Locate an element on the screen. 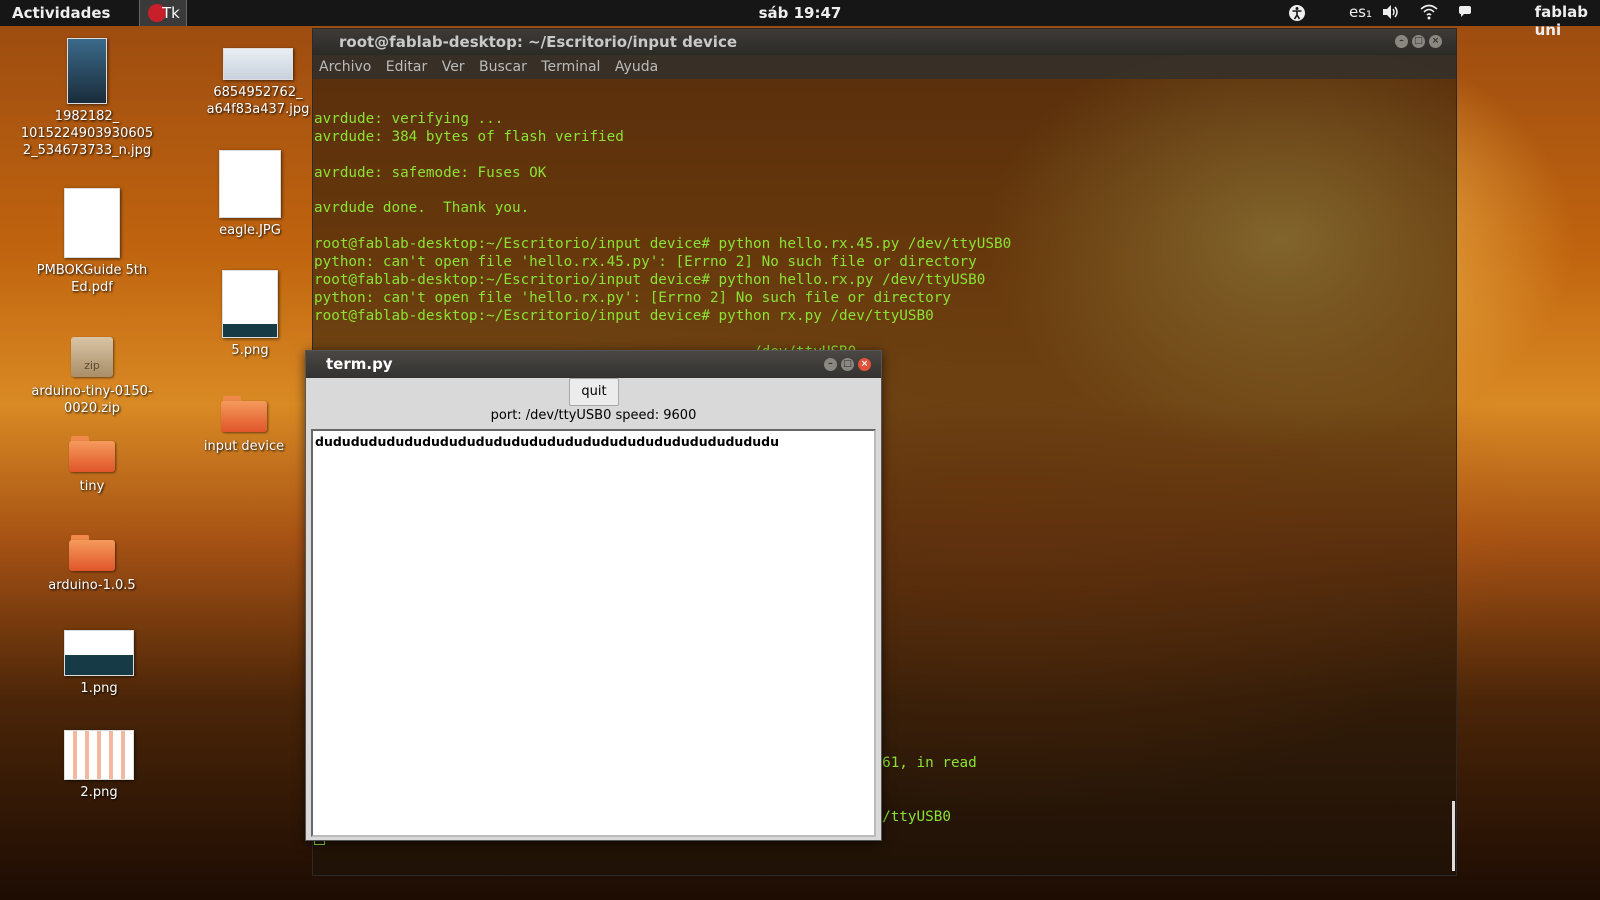 The height and width of the screenshot is (900, 1600). desktop-icon: 5.png is located at coordinates (250, 314).